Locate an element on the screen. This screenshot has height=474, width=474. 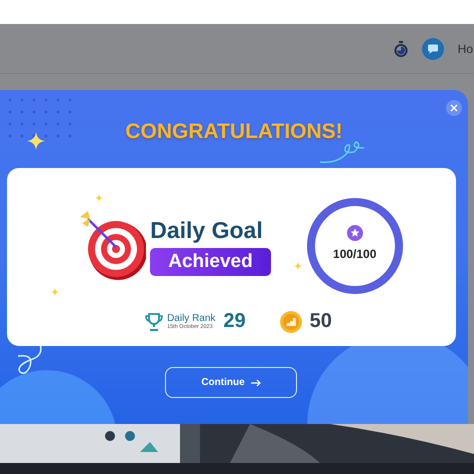
close-button is located at coordinates (454, 108).